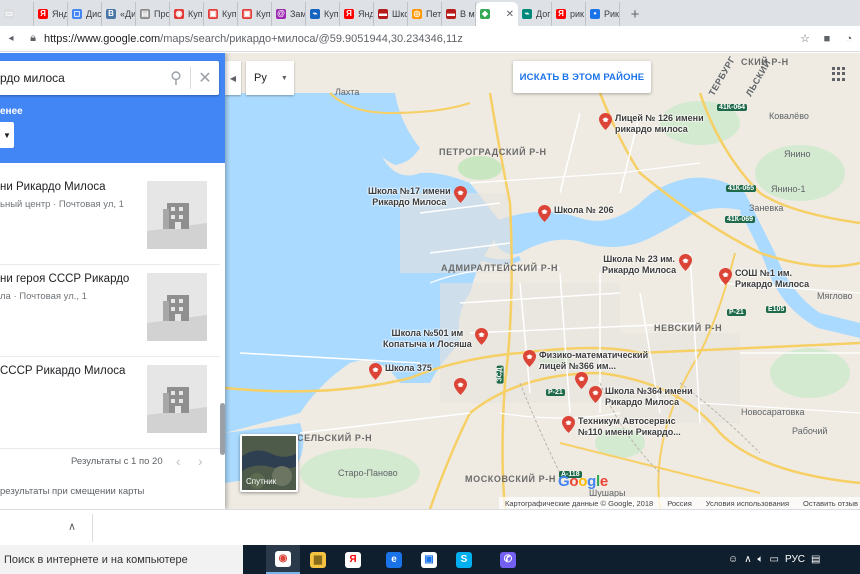  Describe the element at coordinates (270, 78) in the screenshot. I see `language-select: Ру ▼` at that location.